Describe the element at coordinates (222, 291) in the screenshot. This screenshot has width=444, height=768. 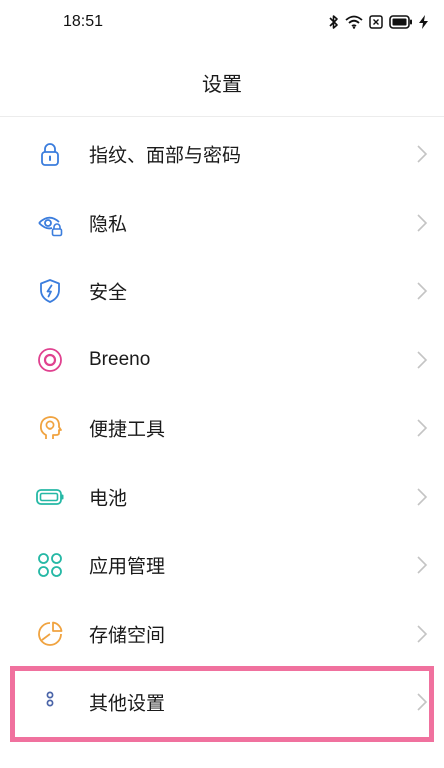
I see `settings-item-security: 安全` at that location.